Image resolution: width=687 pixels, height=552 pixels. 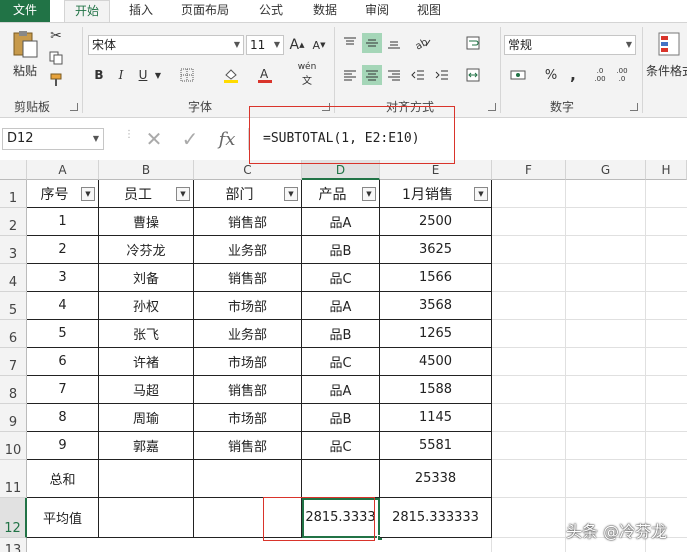 What do you see at coordinates (394, 75) in the screenshot?
I see `align-right-icon` at bounding box center [394, 75].